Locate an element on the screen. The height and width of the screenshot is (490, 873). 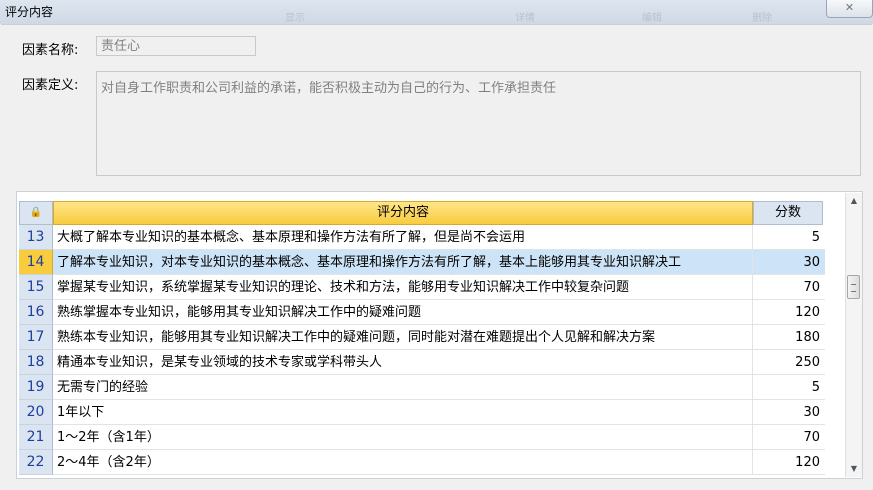
row-number: 16 is located at coordinates (36, 312).